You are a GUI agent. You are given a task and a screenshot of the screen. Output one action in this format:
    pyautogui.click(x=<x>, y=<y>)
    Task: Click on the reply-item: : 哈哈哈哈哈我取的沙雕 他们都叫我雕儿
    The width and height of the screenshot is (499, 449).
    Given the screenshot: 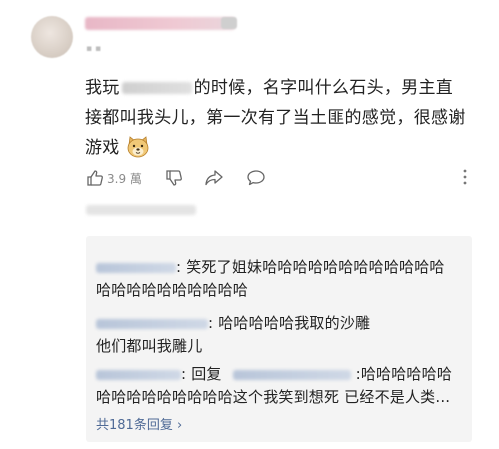 What is the action you would take?
    pyautogui.click(x=281, y=335)
    